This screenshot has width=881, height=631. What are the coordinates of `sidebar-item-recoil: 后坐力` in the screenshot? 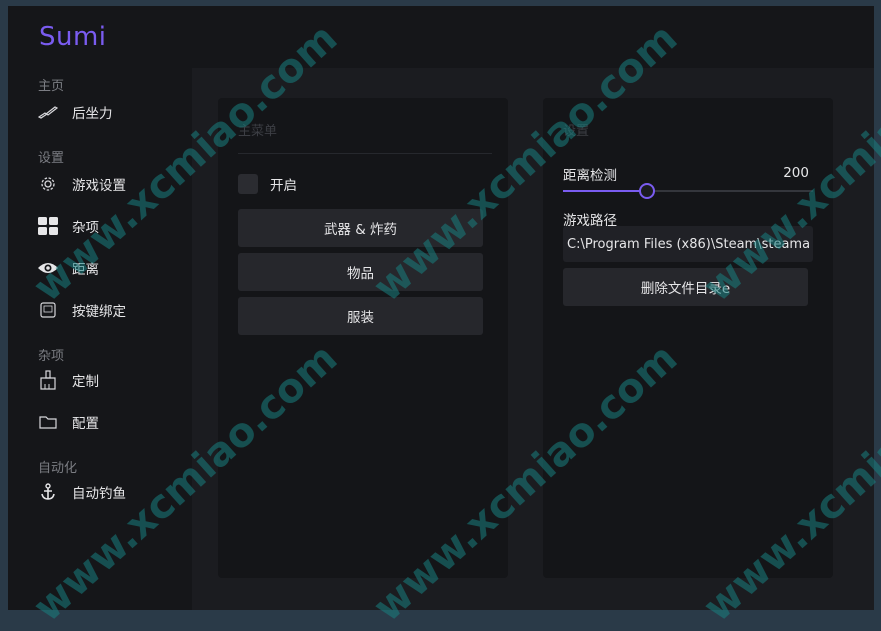 It's located at (109, 112).